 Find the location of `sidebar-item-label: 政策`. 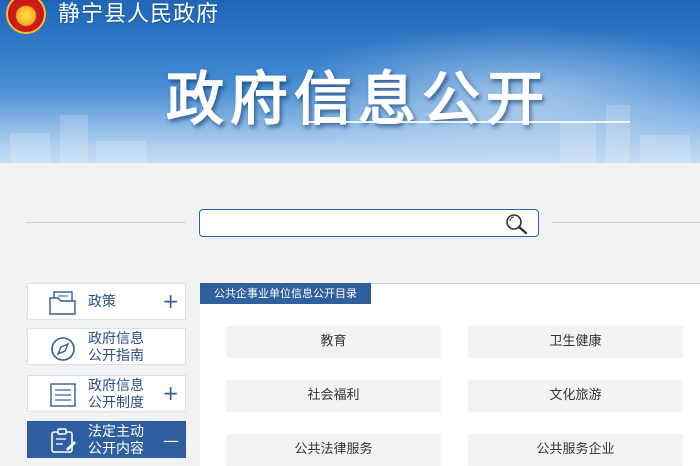

sidebar-item-label: 政策 is located at coordinates (102, 302).